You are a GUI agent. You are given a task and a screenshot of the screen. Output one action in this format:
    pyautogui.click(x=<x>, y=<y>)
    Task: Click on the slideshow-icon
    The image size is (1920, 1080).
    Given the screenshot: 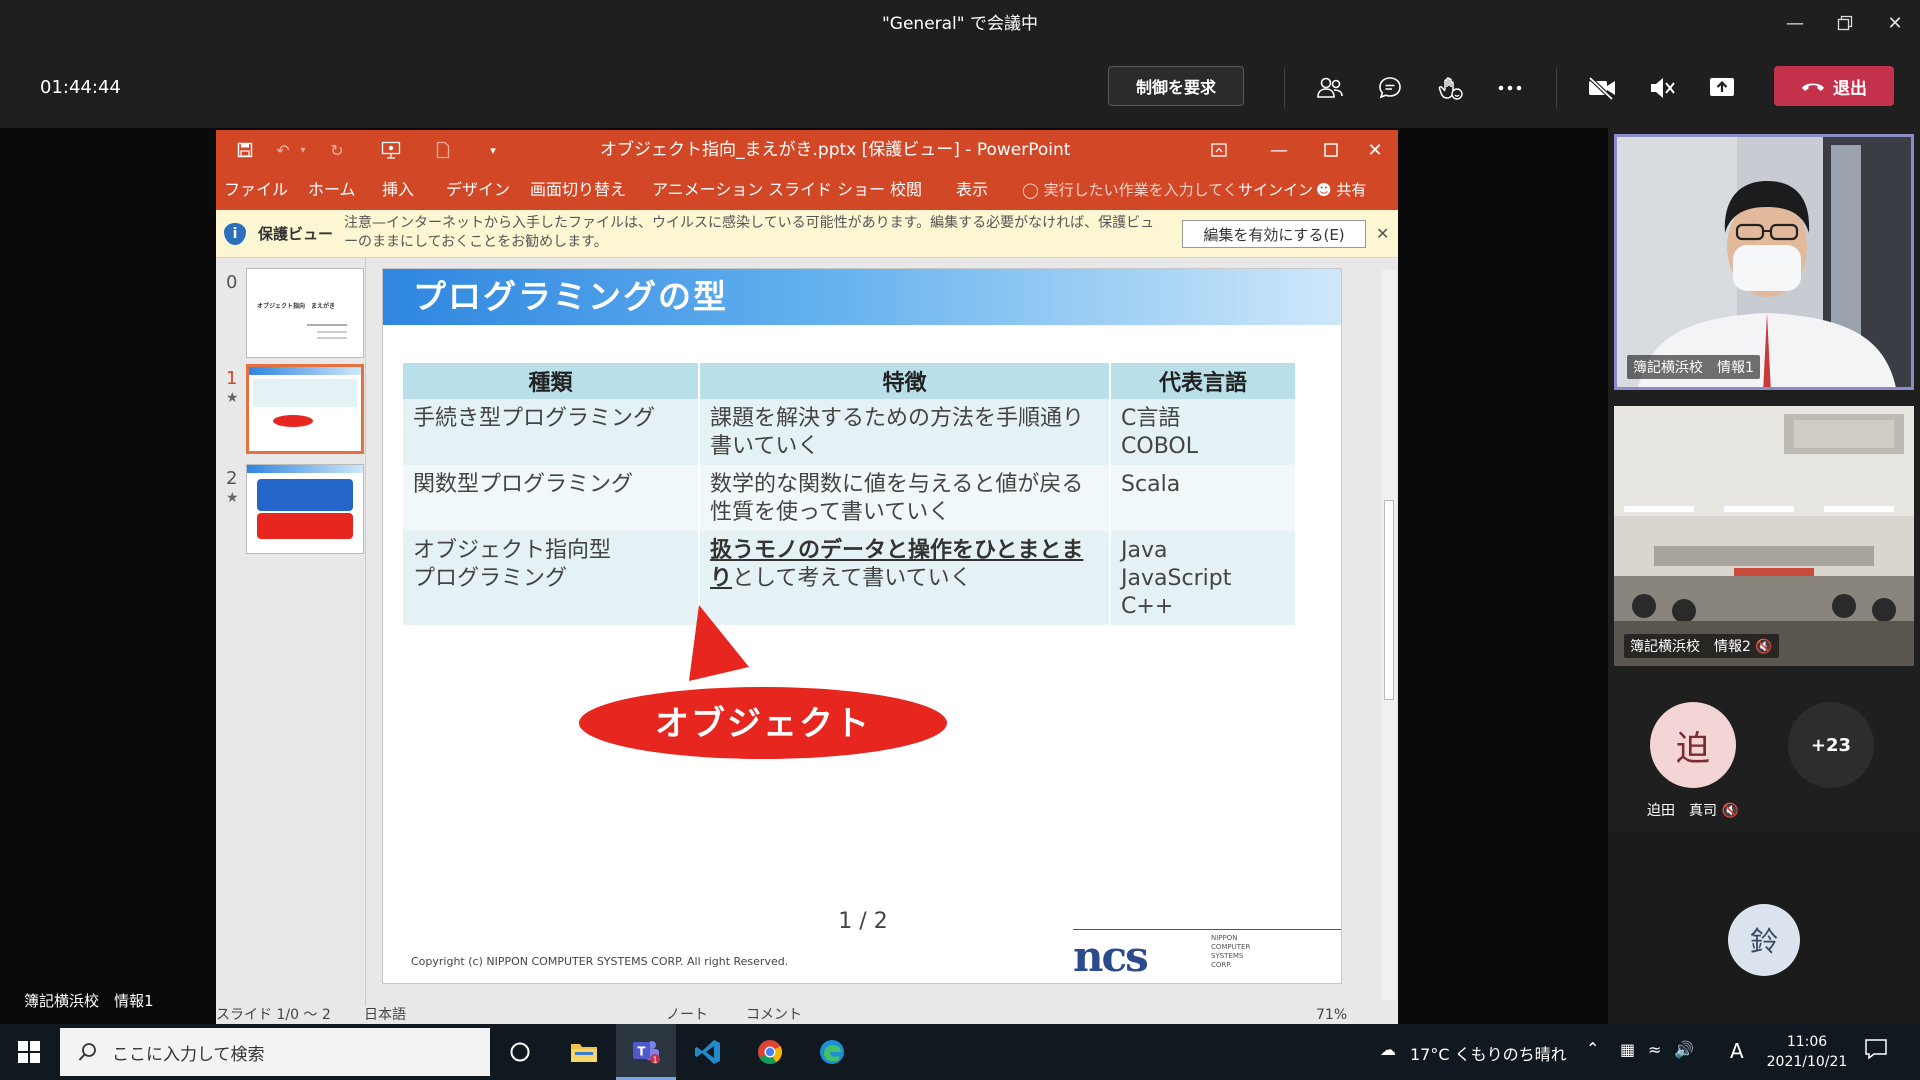 What is the action you would take?
    pyautogui.click(x=391, y=150)
    